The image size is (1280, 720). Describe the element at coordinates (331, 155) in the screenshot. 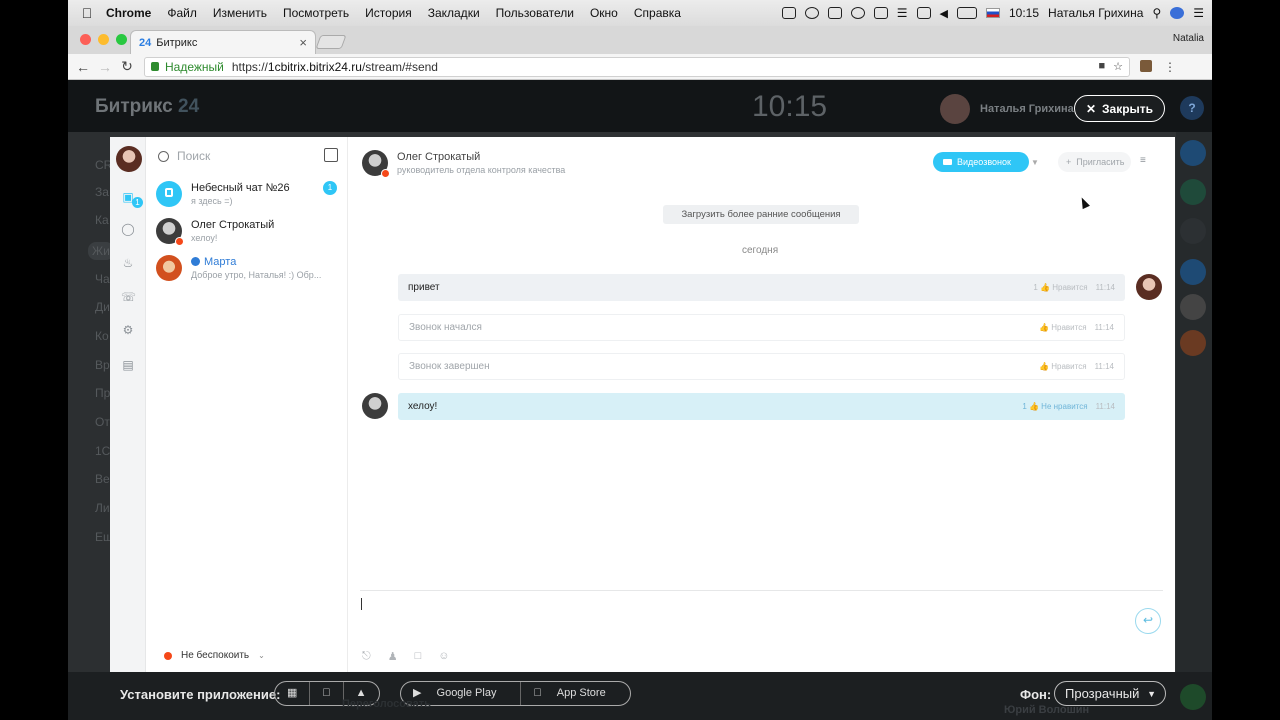

I see `new-chat-icon` at that location.